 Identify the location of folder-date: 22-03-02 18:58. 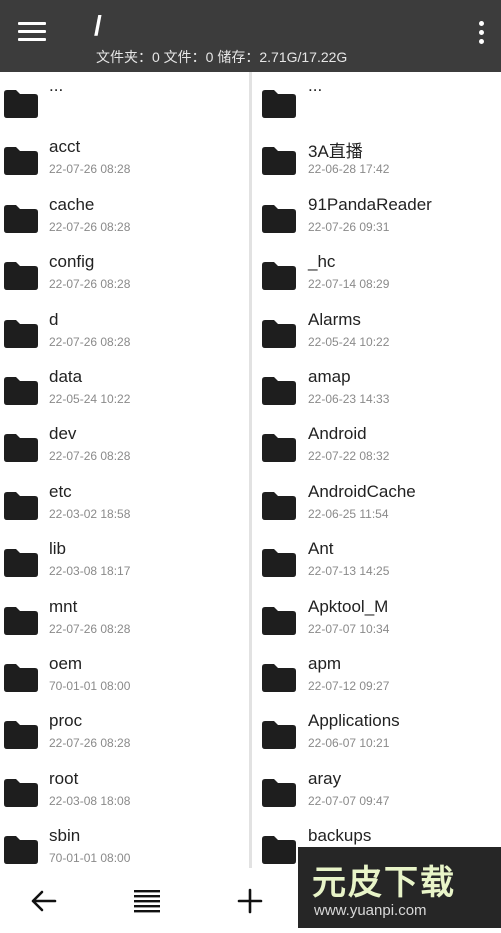
(90, 513).